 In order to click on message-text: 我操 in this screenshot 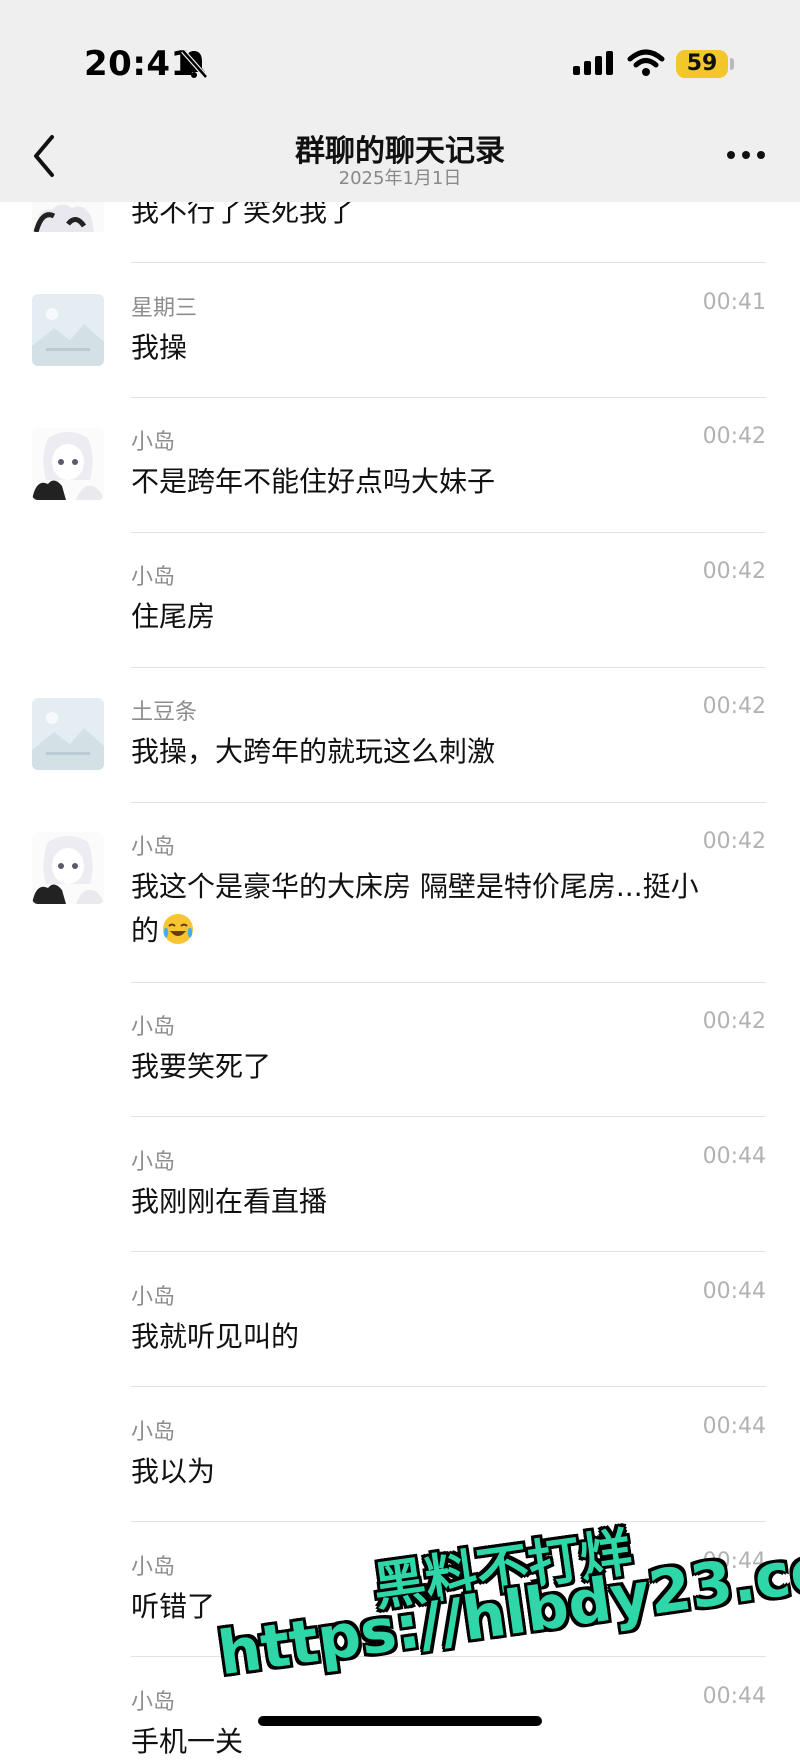, I will do `click(159, 347)`.